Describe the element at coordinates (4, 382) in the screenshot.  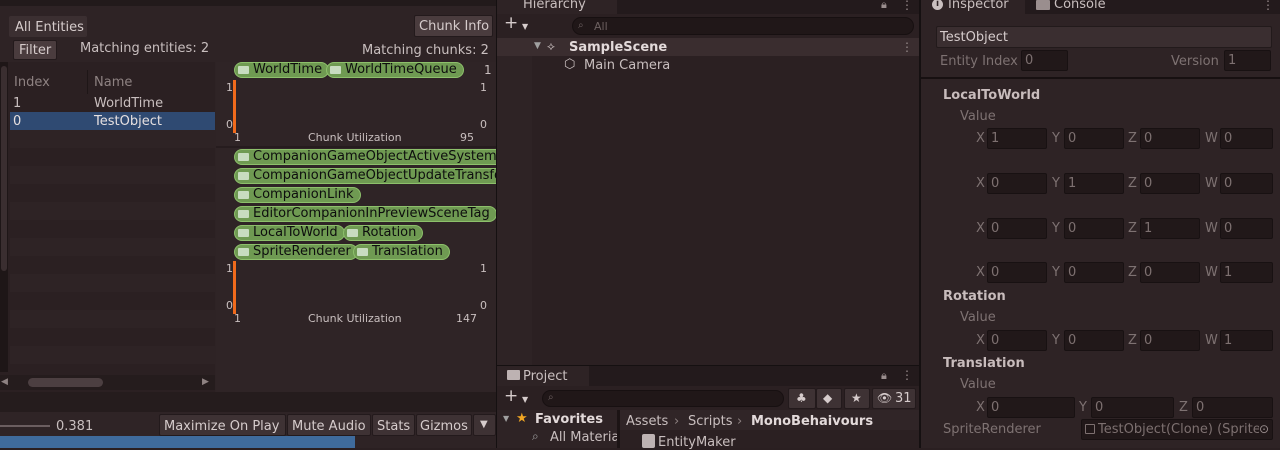
I see `scroll-left-icon: ◀` at that location.